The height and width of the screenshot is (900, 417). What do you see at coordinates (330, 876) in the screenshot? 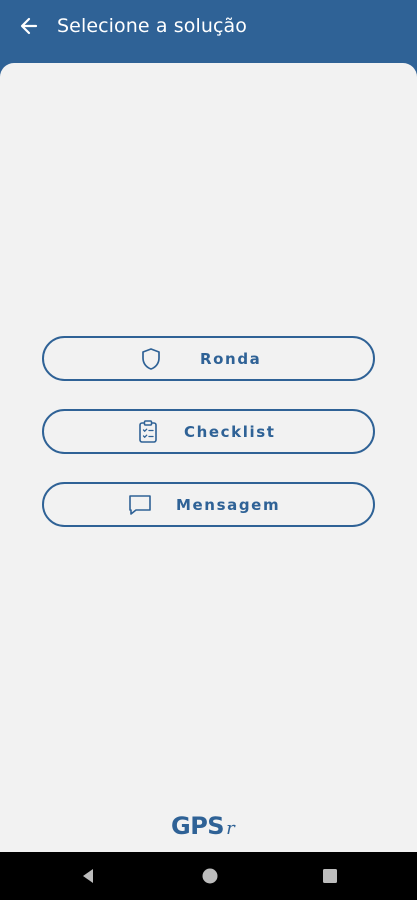
I see `recents-square-icon` at bounding box center [330, 876].